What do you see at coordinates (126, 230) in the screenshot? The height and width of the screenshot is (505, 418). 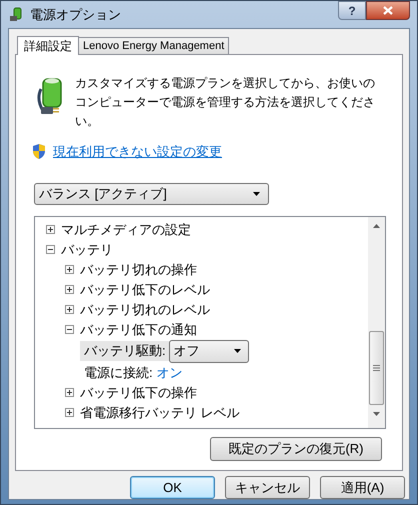 I see `tree-item: マルチメディアの設定` at bounding box center [126, 230].